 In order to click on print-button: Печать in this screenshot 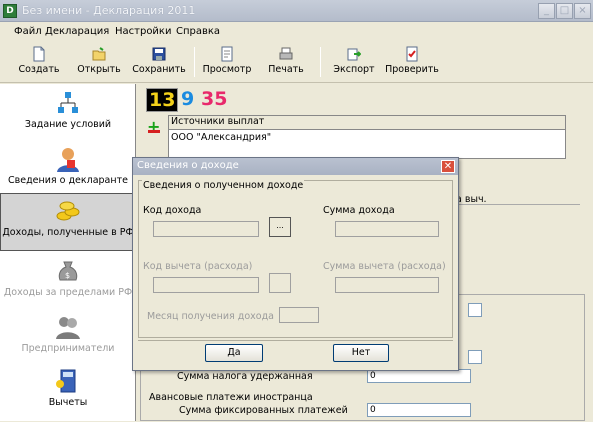, I will do `click(286, 62)`.